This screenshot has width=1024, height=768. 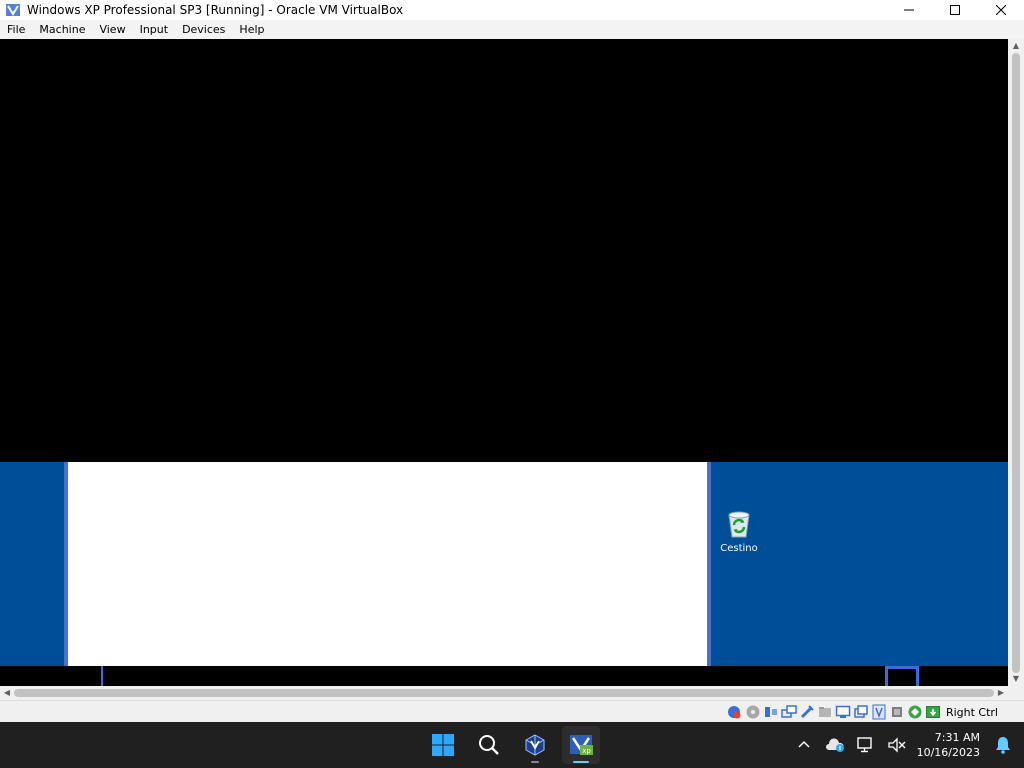 I want to click on scroll-down-icon: ▼, so click(x=1016, y=679).